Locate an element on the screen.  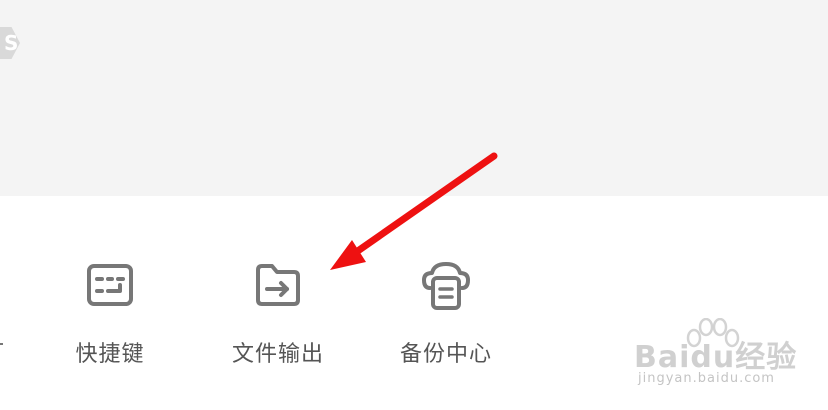
app-badge-icon: S is located at coordinates (10, 43).